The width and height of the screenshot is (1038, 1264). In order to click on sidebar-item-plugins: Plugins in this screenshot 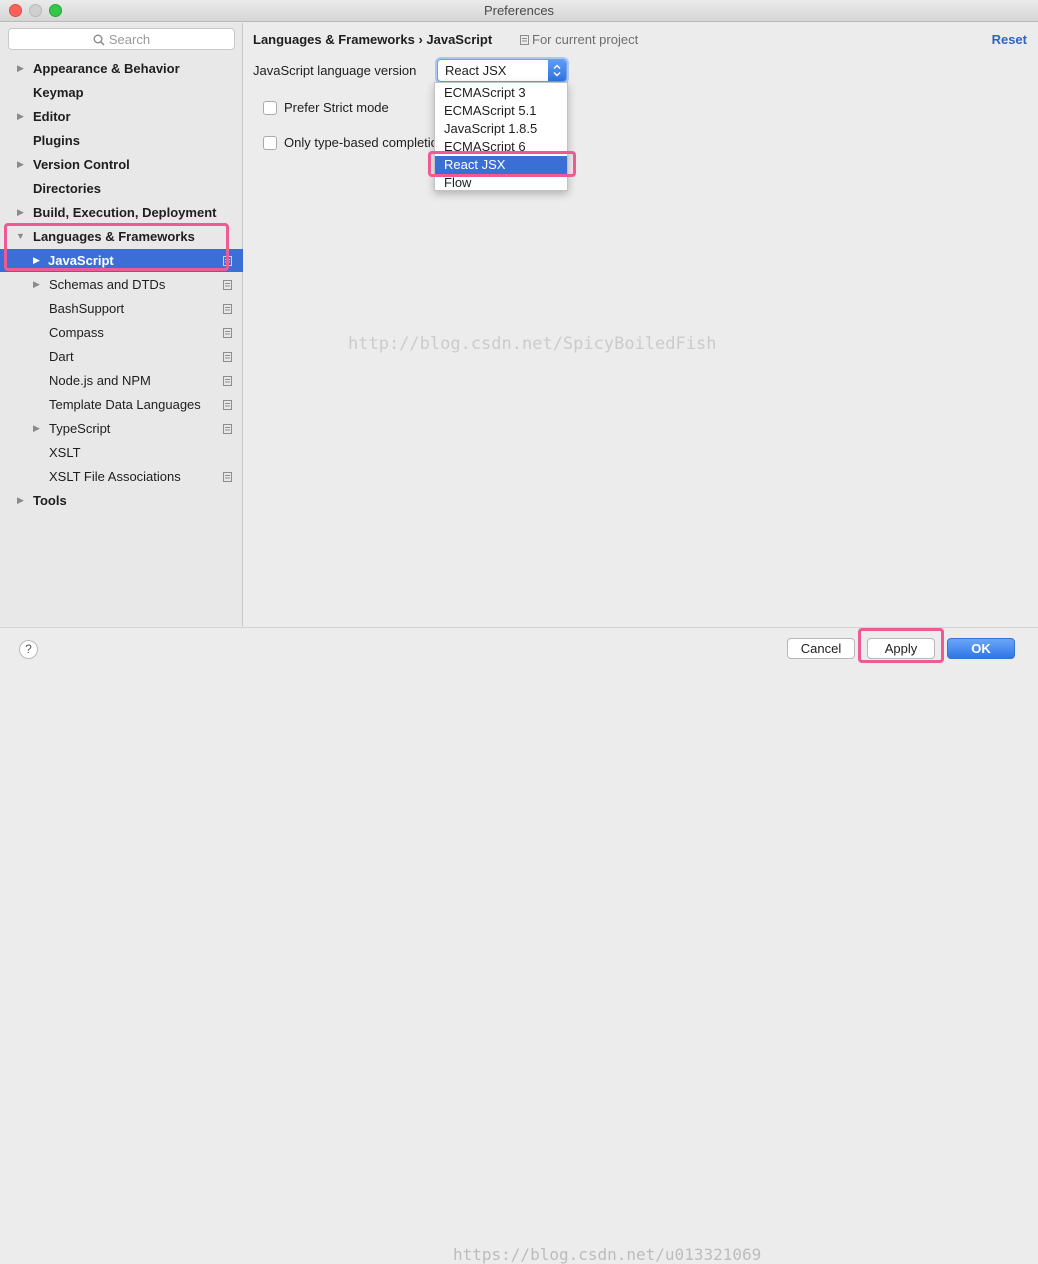, I will do `click(121, 140)`.